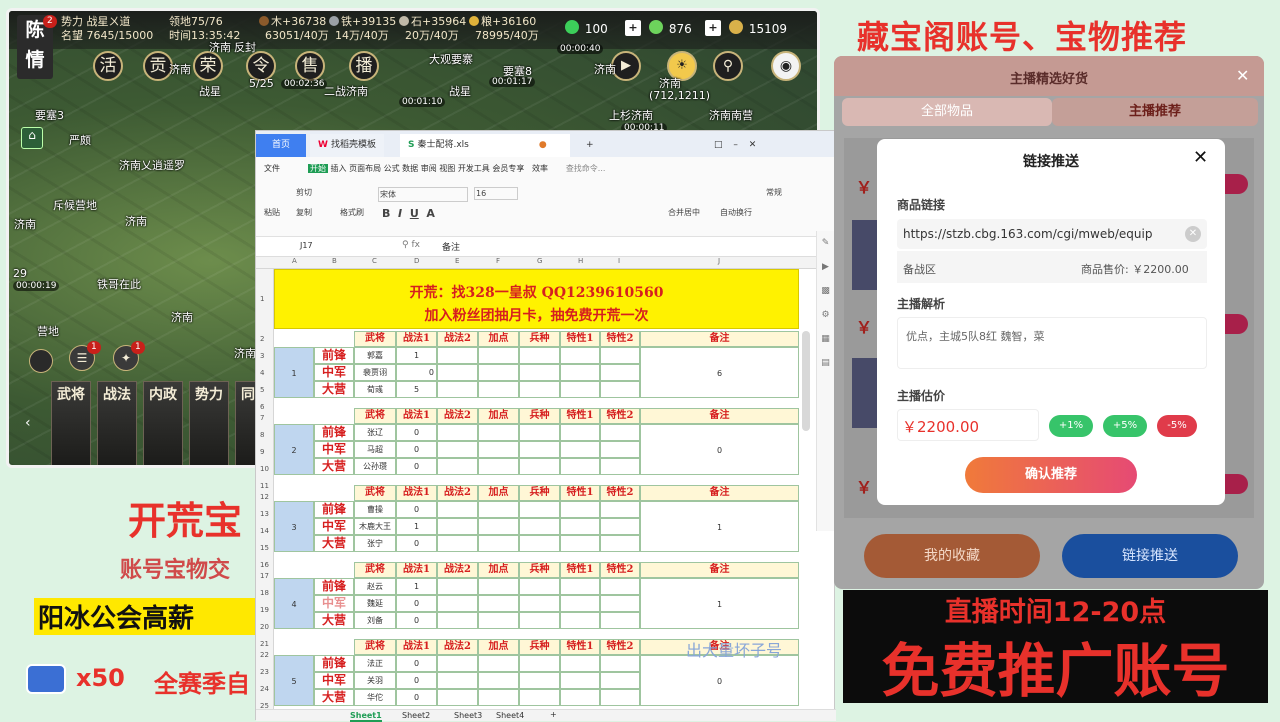 The width and height of the screenshot is (1280, 722). Describe the element at coordinates (352, 212) in the screenshot. I see `format-painter-button: 格式刷` at that location.